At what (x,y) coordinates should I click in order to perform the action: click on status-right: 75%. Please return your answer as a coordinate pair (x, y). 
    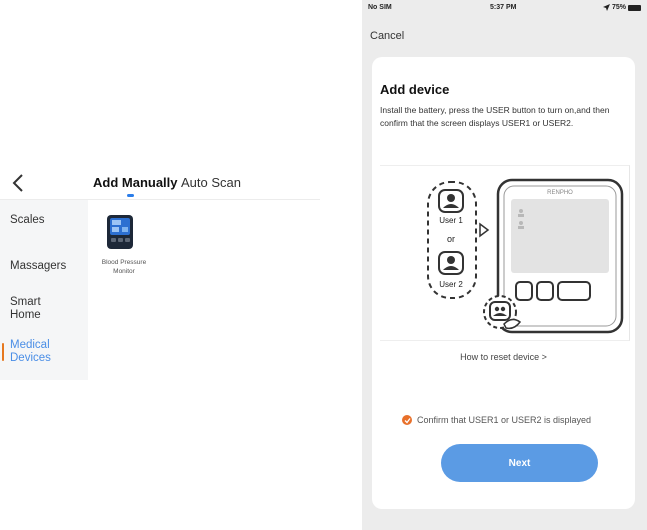
    Looking at the image, I should click on (621, 7).